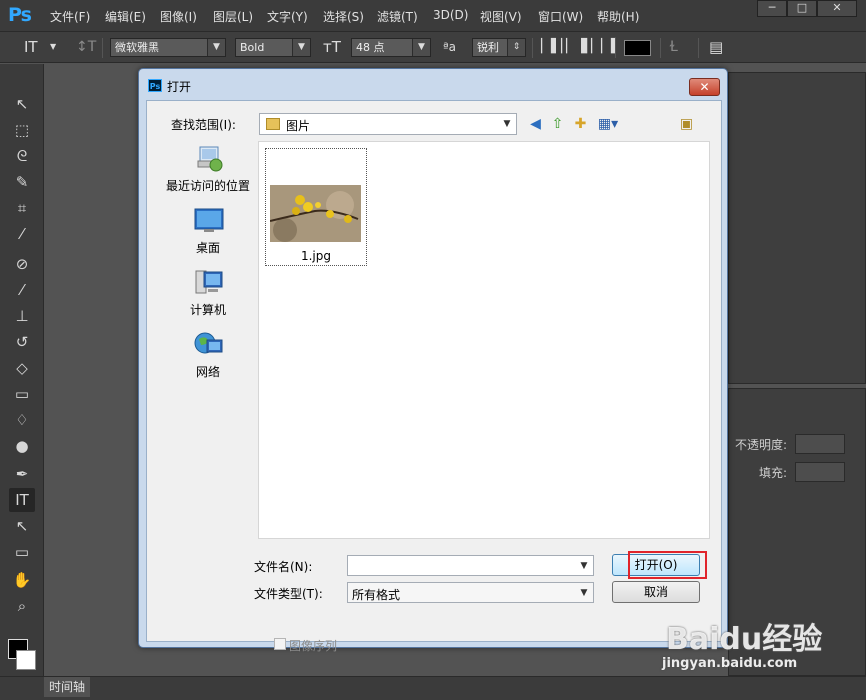 The image size is (866, 700). What do you see at coordinates (433, 84) in the screenshot?
I see `dialog-title-bar: Ps 打开 ✕` at bounding box center [433, 84].